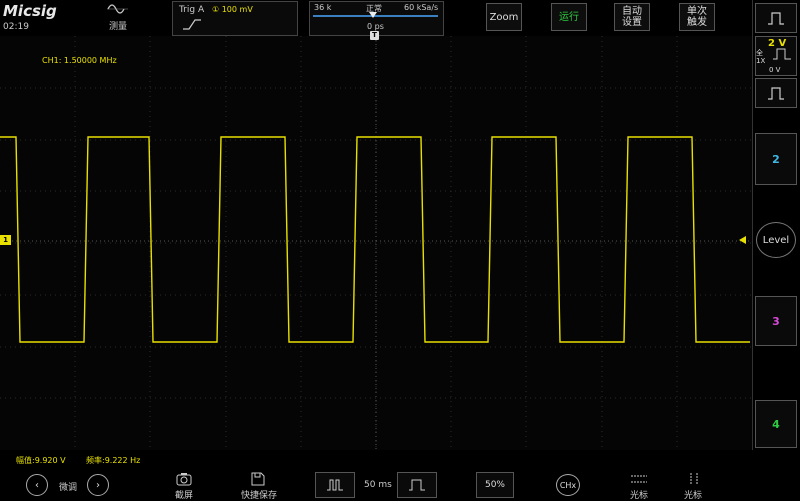  What do you see at coordinates (495, 485) in the screenshot?
I see `level-50-button: 50%` at bounding box center [495, 485].